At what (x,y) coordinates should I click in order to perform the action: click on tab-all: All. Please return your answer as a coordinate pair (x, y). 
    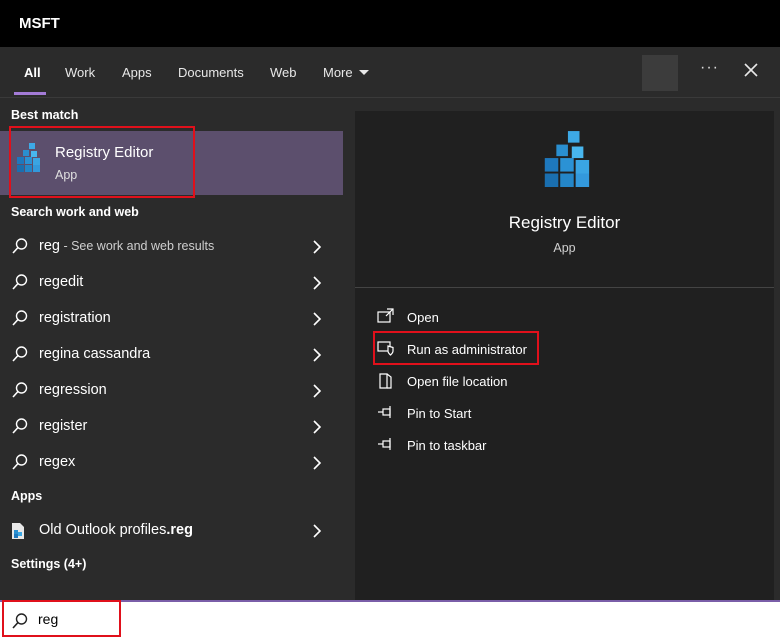
    Looking at the image, I should click on (32, 72).